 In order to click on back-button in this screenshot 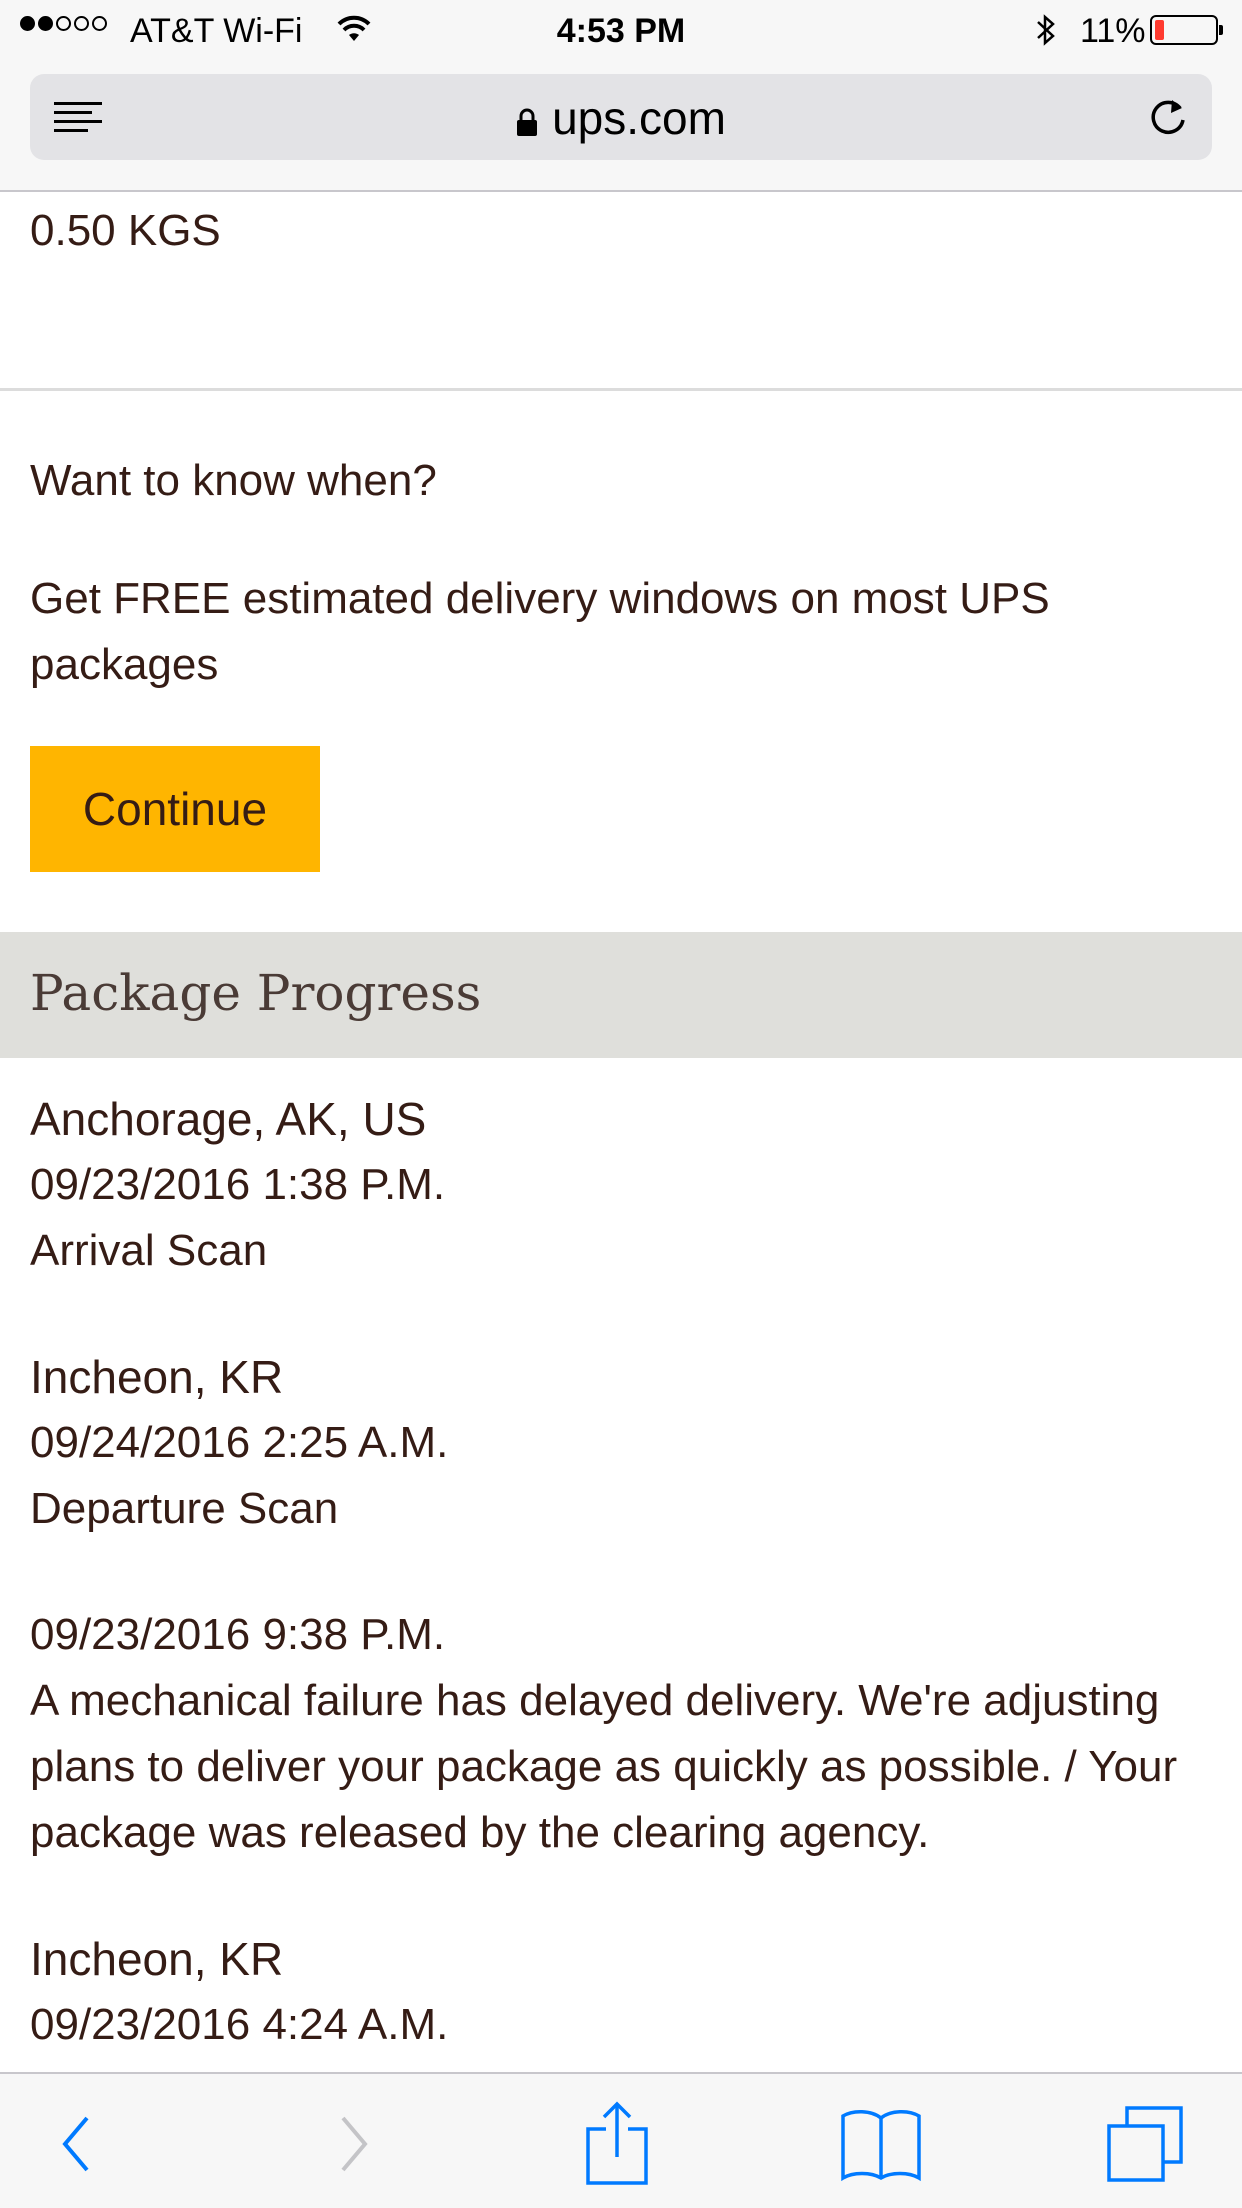, I will do `click(77, 2144)`.